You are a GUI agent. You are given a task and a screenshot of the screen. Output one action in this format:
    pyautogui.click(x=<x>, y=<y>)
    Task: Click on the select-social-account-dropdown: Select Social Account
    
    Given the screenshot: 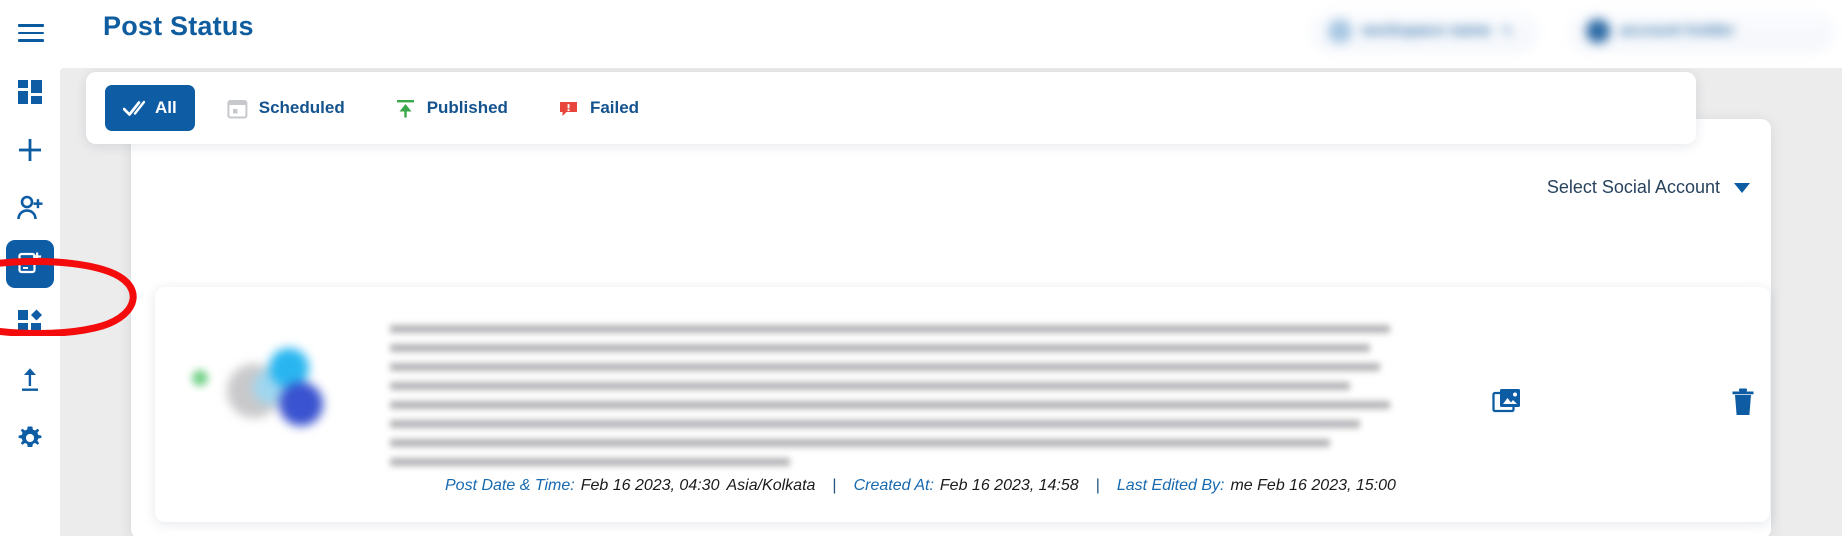 What is the action you would take?
    pyautogui.click(x=1648, y=187)
    